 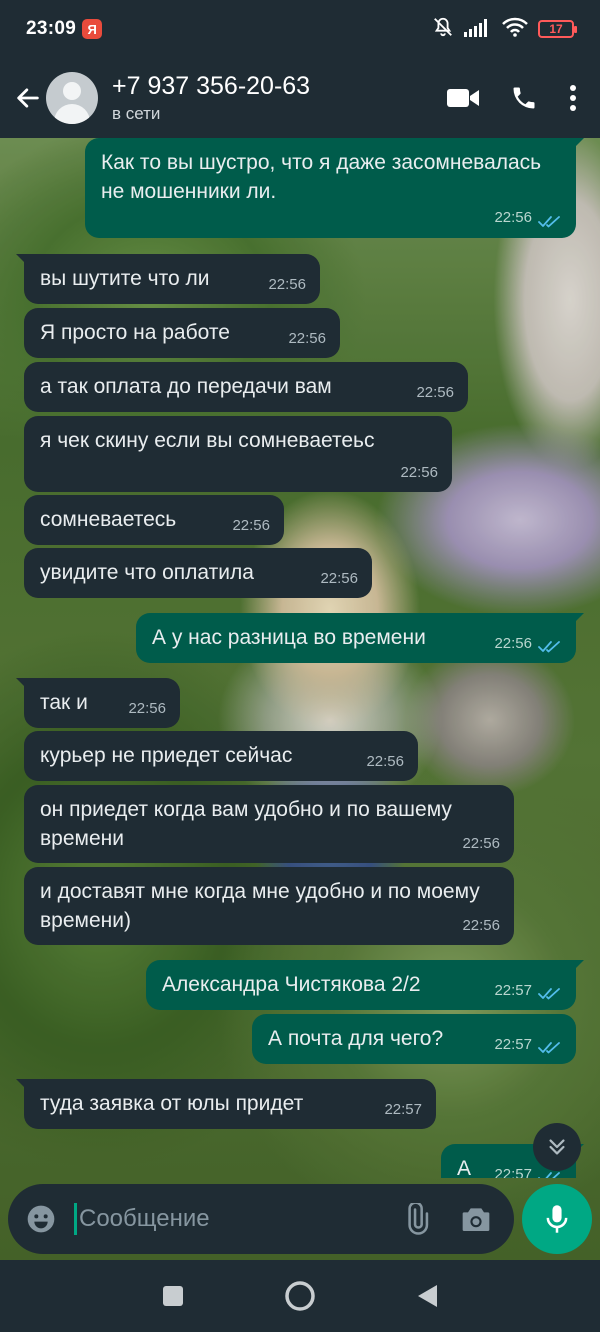 What do you see at coordinates (72, 114) in the screenshot?
I see `avatar-body` at bounding box center [72, 114].